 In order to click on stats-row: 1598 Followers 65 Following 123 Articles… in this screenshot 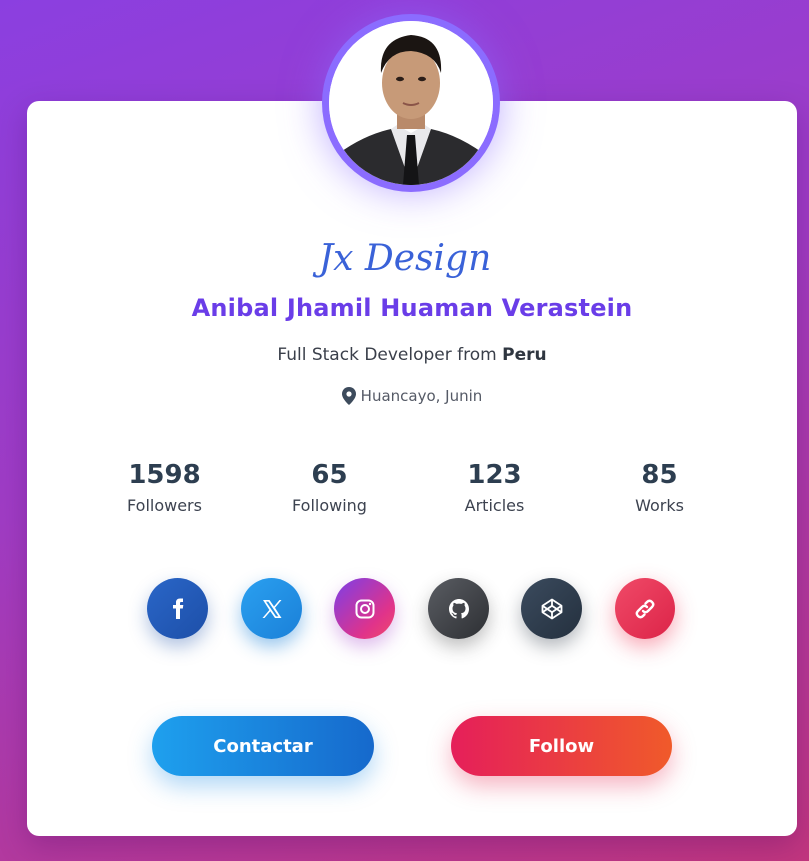, I will do `click(412, 486)`.